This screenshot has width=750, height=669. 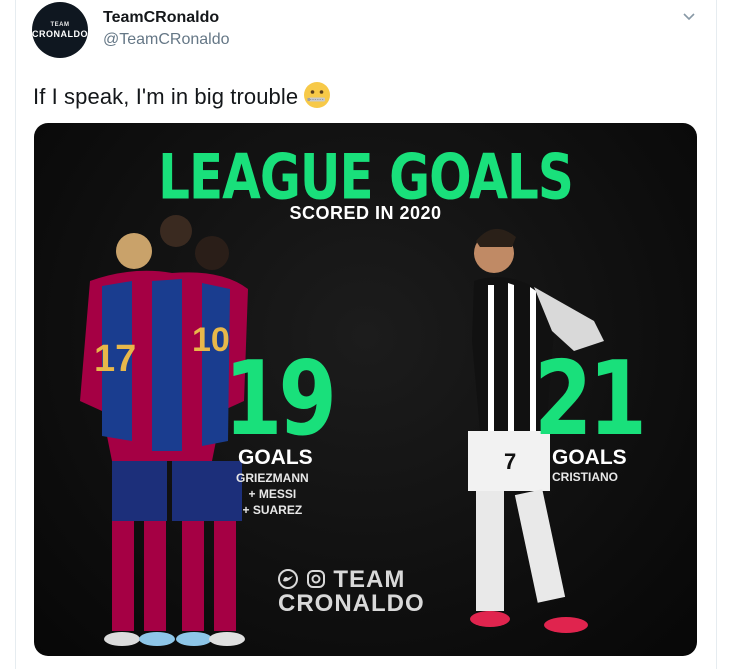 I want to click on left-goals-number: 19, so click(x=280, y=399).